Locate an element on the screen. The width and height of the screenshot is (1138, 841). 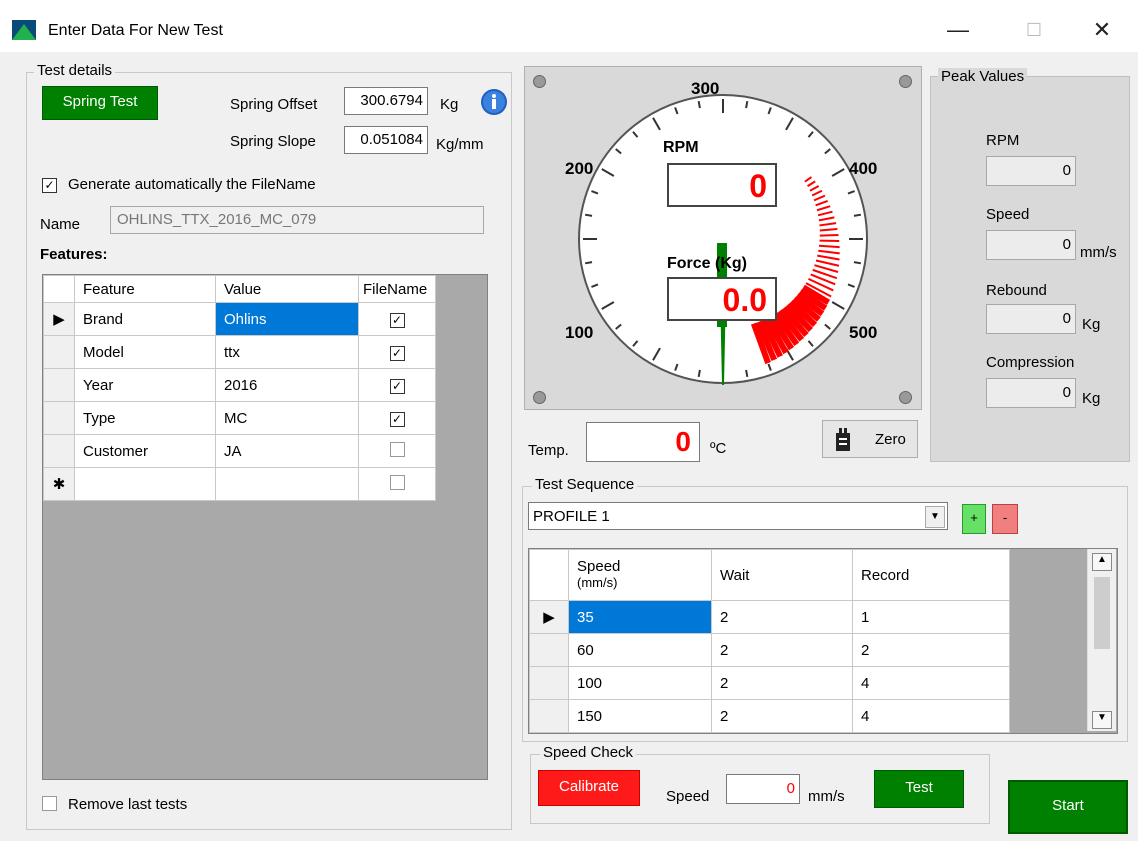
rpm-display: 0 is located at coordinates (722, 185).